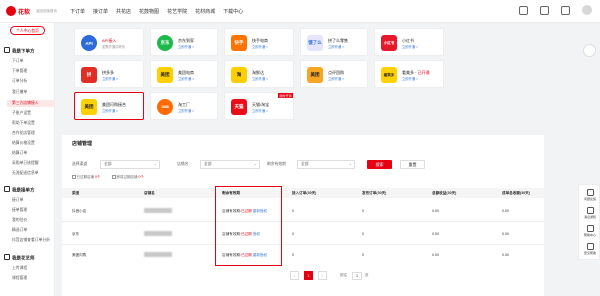  What do you see at coordinates (19, 81) in the screenshot?
I see `sidebar-item: 订单分析` at bounding box center [19, 81].